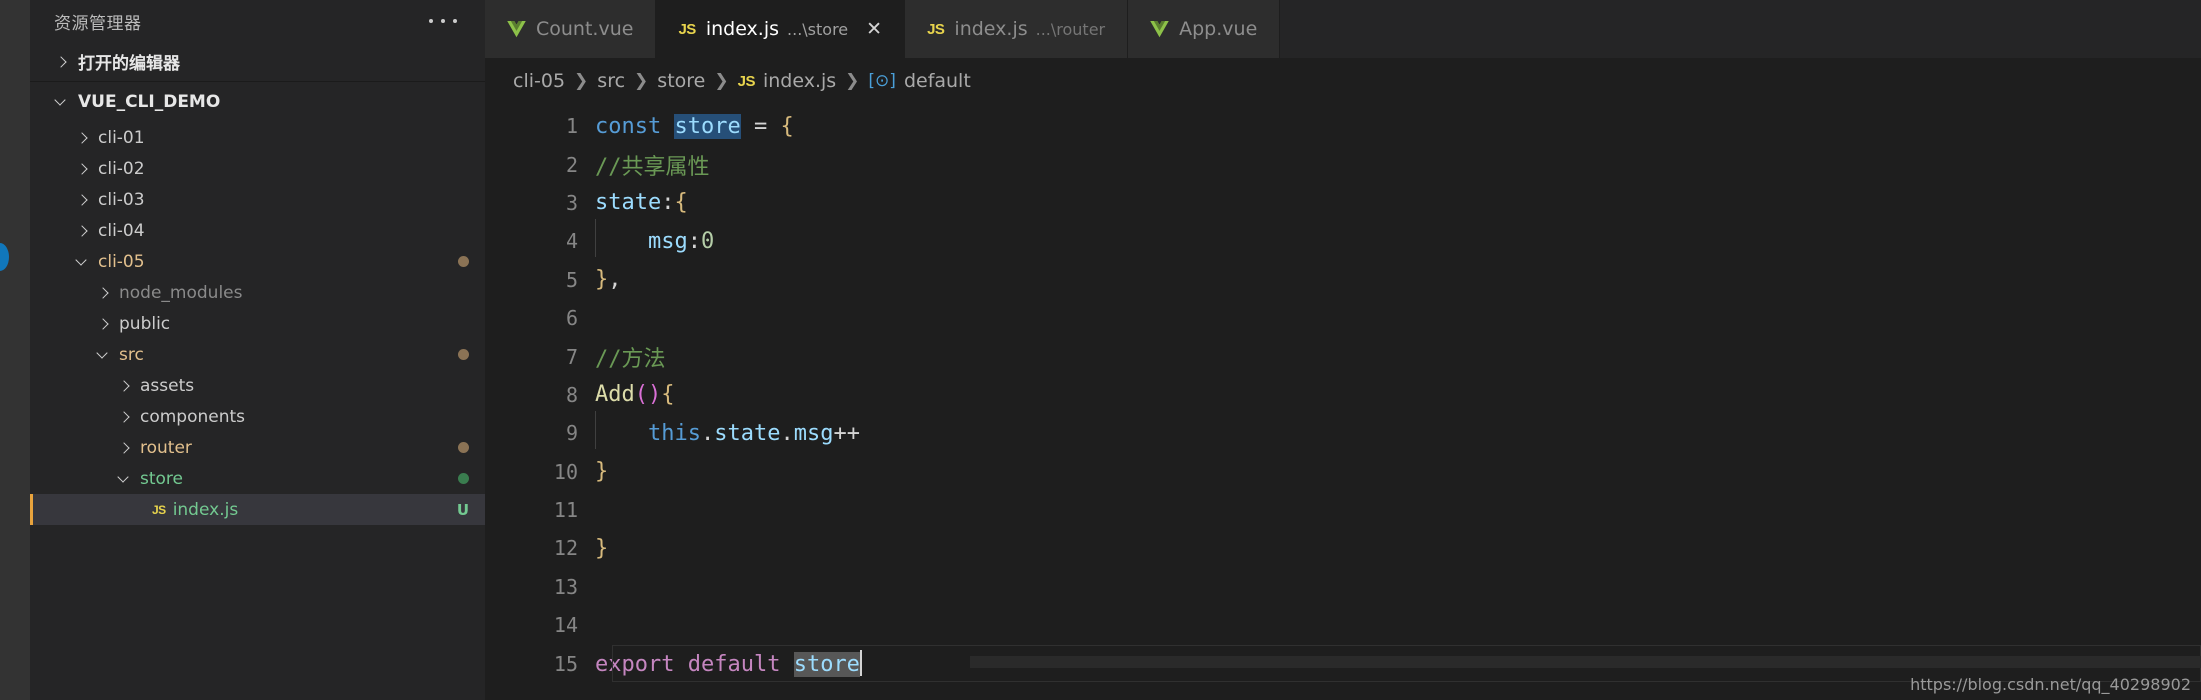 The width and height of the screenshot is (2201, 700). What do you see at coordinates (121, 199) in the screenshot?
I see `tree-item-label: cli-03` at bounding box center [121, 199].